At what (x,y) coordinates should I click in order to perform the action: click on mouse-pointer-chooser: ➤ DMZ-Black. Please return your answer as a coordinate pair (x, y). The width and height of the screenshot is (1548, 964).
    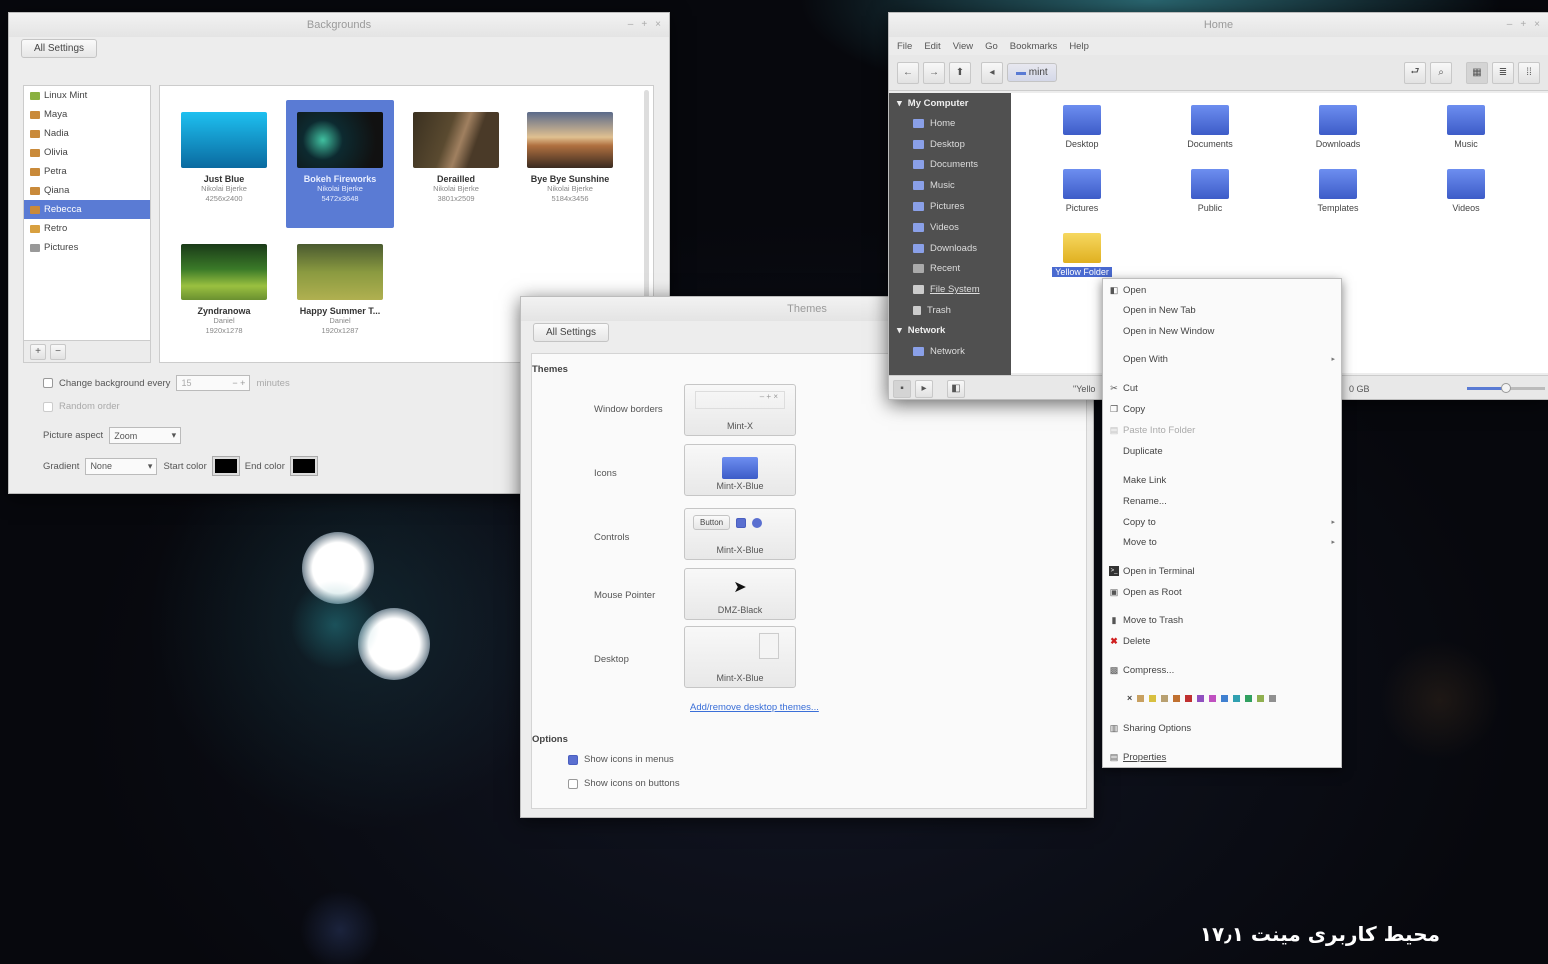
    Looking at the image, I should click on (740, 594).